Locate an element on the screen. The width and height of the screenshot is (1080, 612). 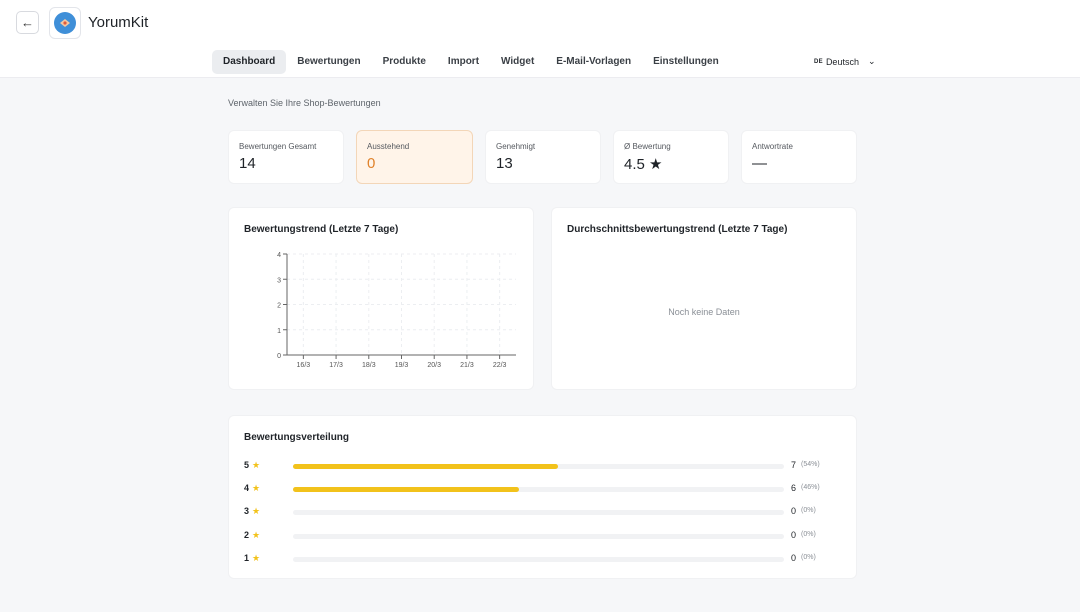
stat-card-total: Bewertungen Gesamt 14 is located at coordinates (286, 157).